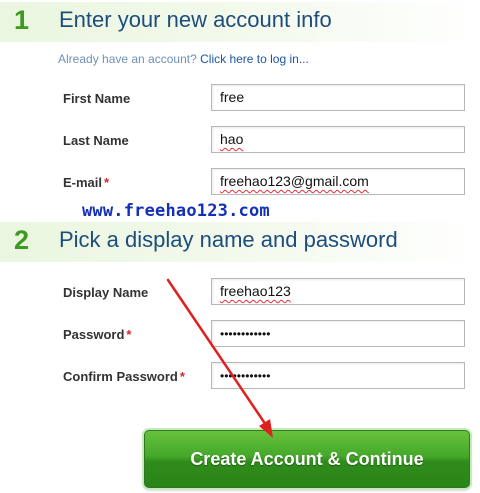 The width and height of the screenshot is (480, 493). I want to click on password-label-text: Password, so click(94, 334).